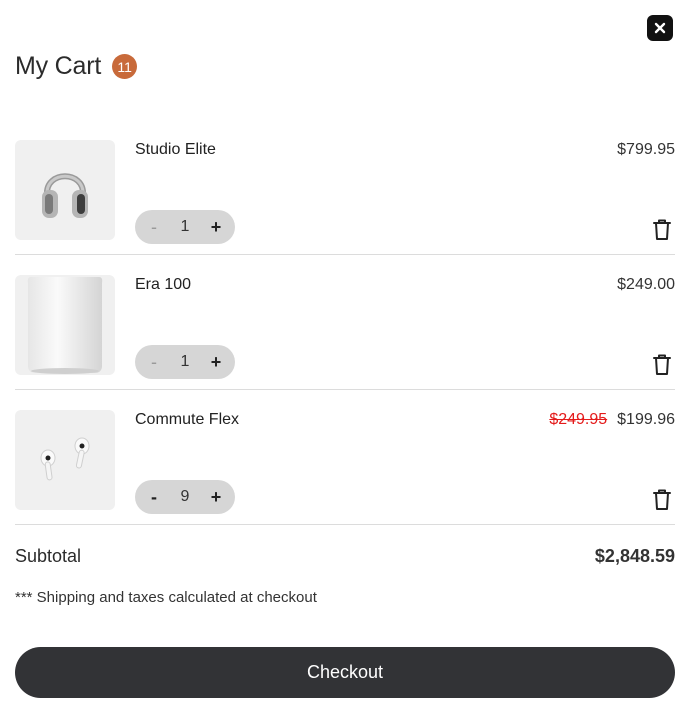 The height and width of the screenshot is (713, 688). I want to click on price-area: $249.00, so click(646, 285).